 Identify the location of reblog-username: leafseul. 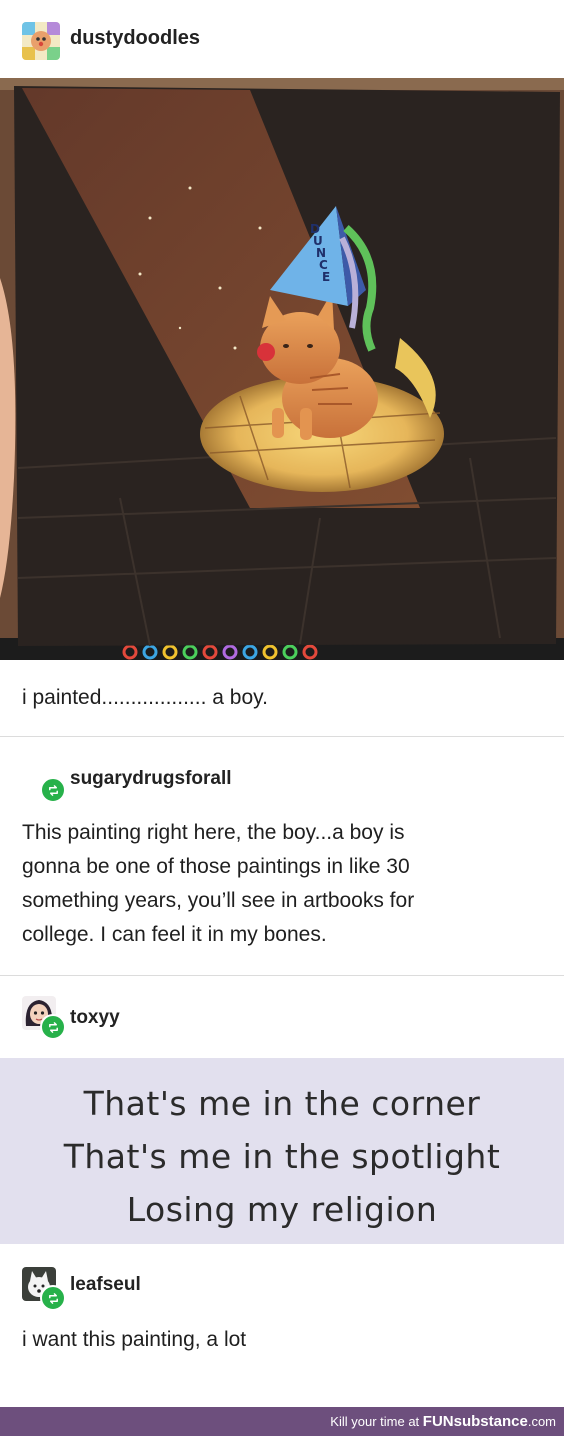
(105, 1285).